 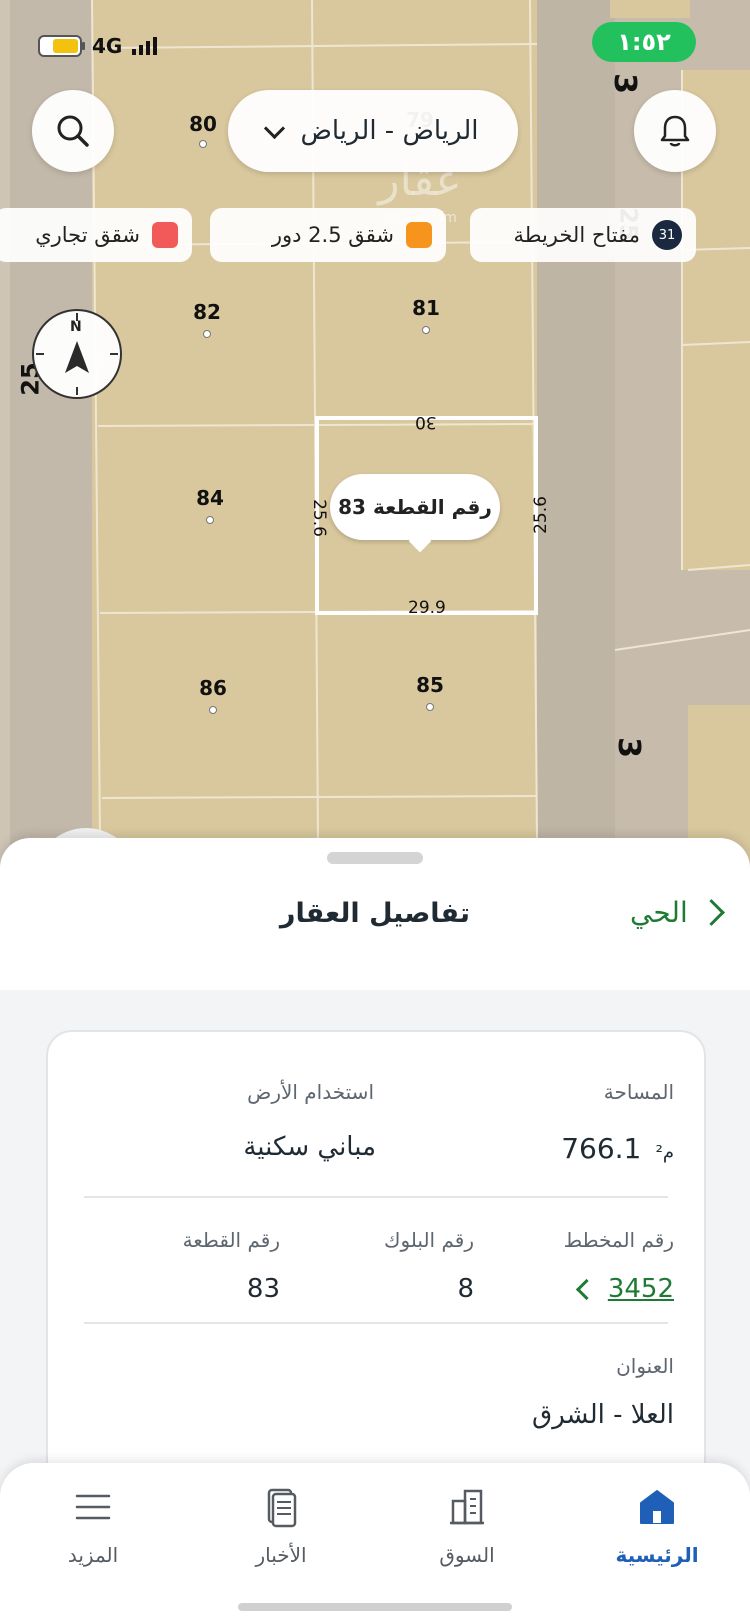 What do you see at coordinates (426, 422) in the screenshot?
I see `dimension-top: 30` at bounding box center [426, 422].